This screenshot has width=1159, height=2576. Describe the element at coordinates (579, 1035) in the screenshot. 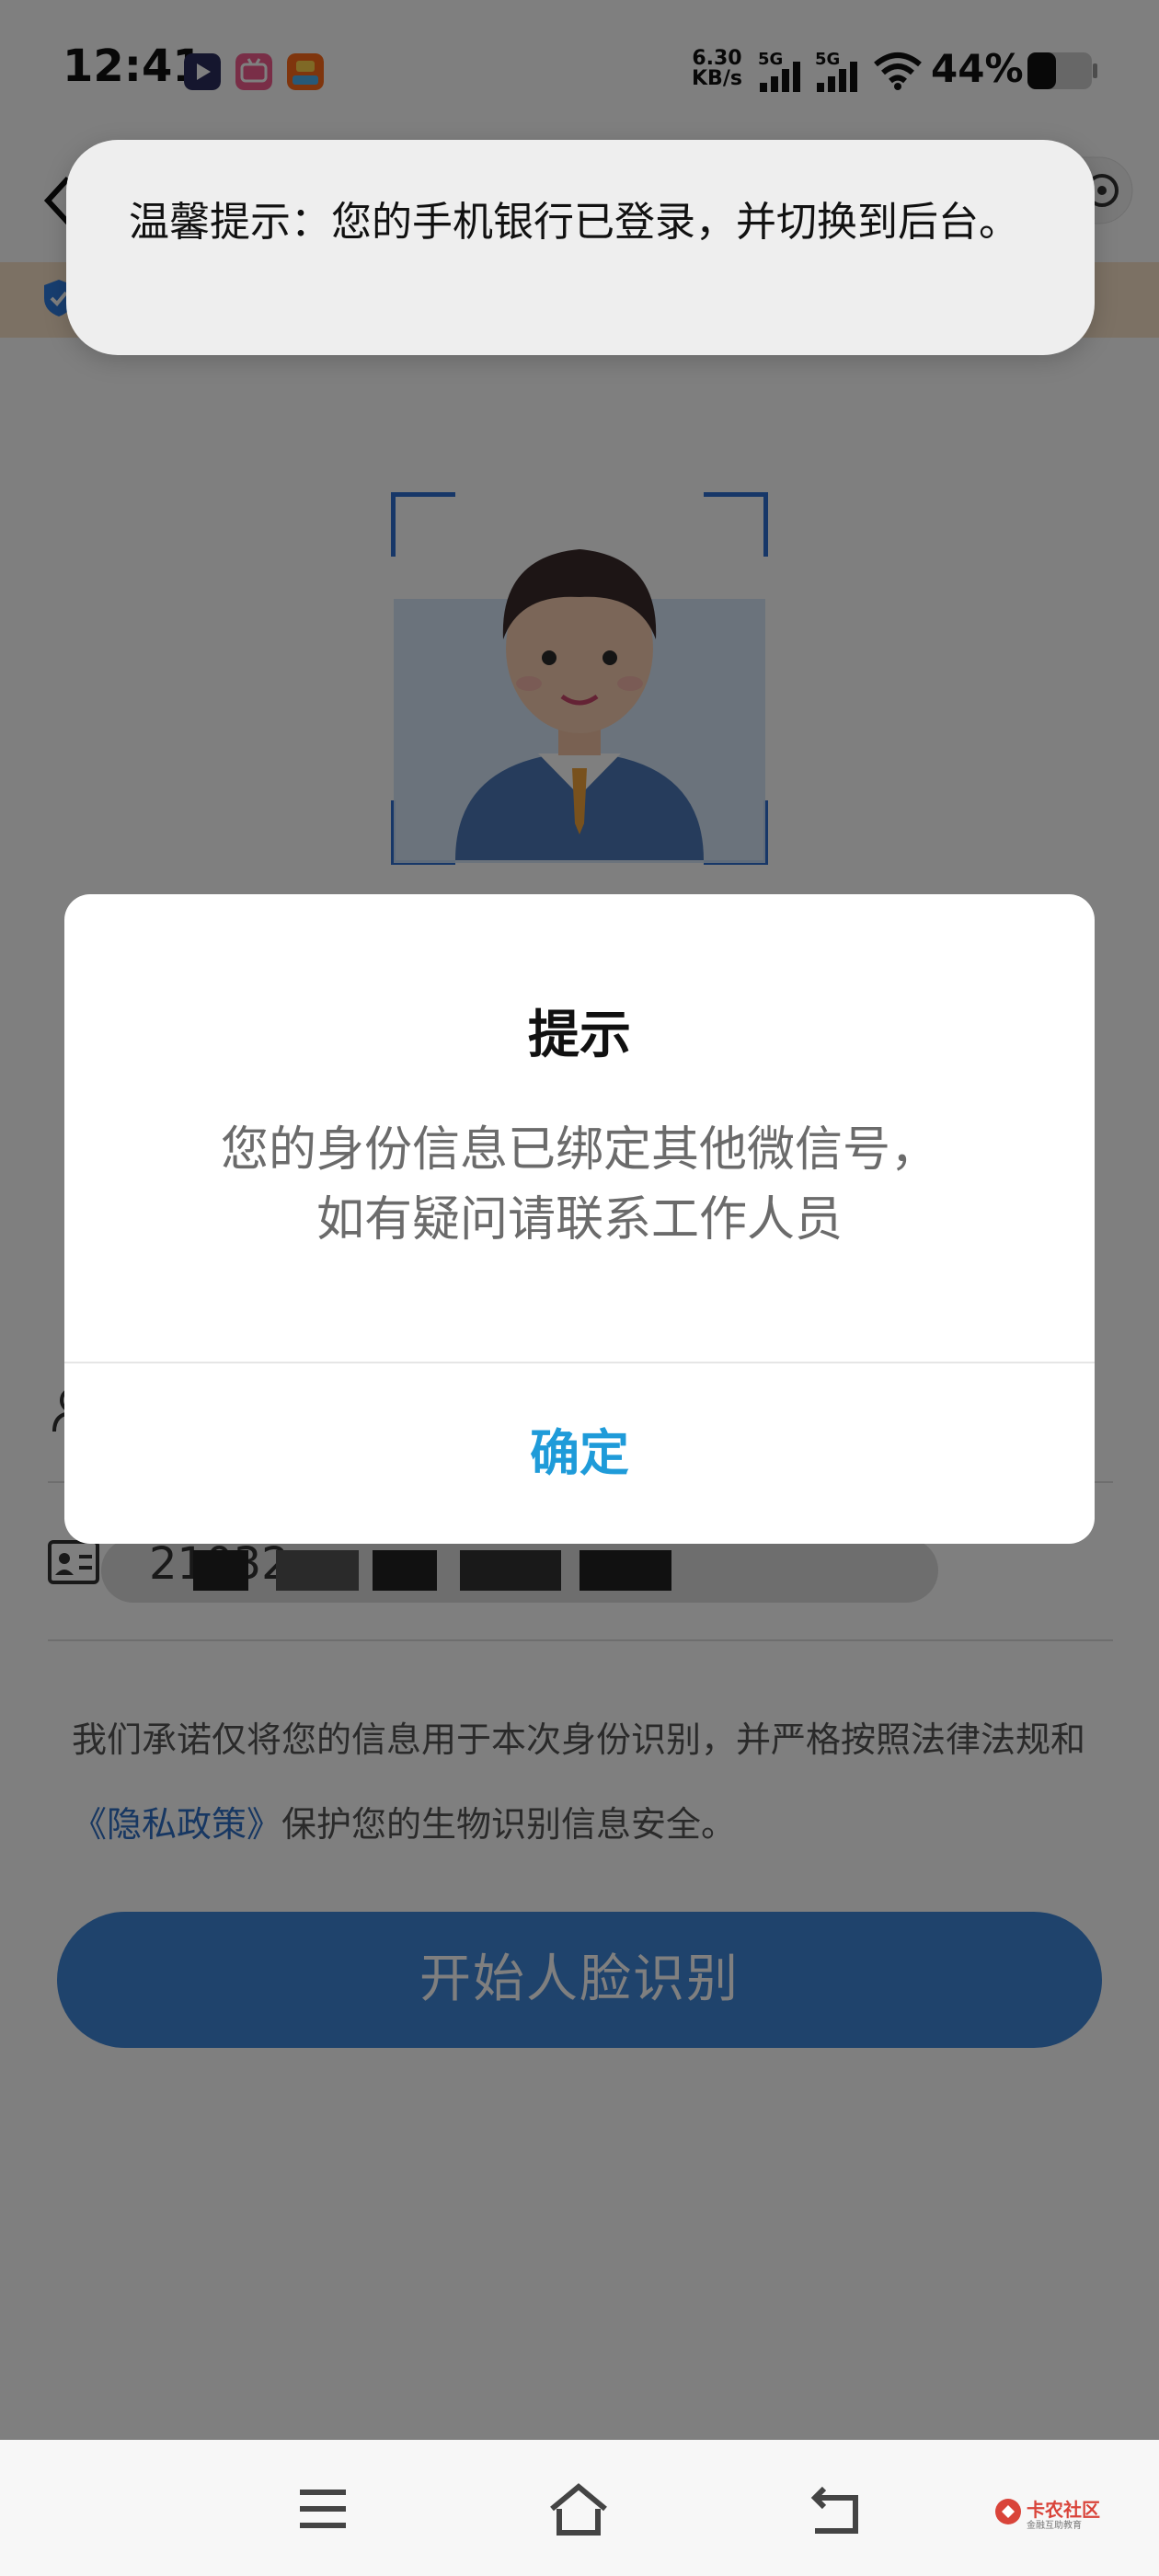

I see `dialog-title: 提示` at that location.